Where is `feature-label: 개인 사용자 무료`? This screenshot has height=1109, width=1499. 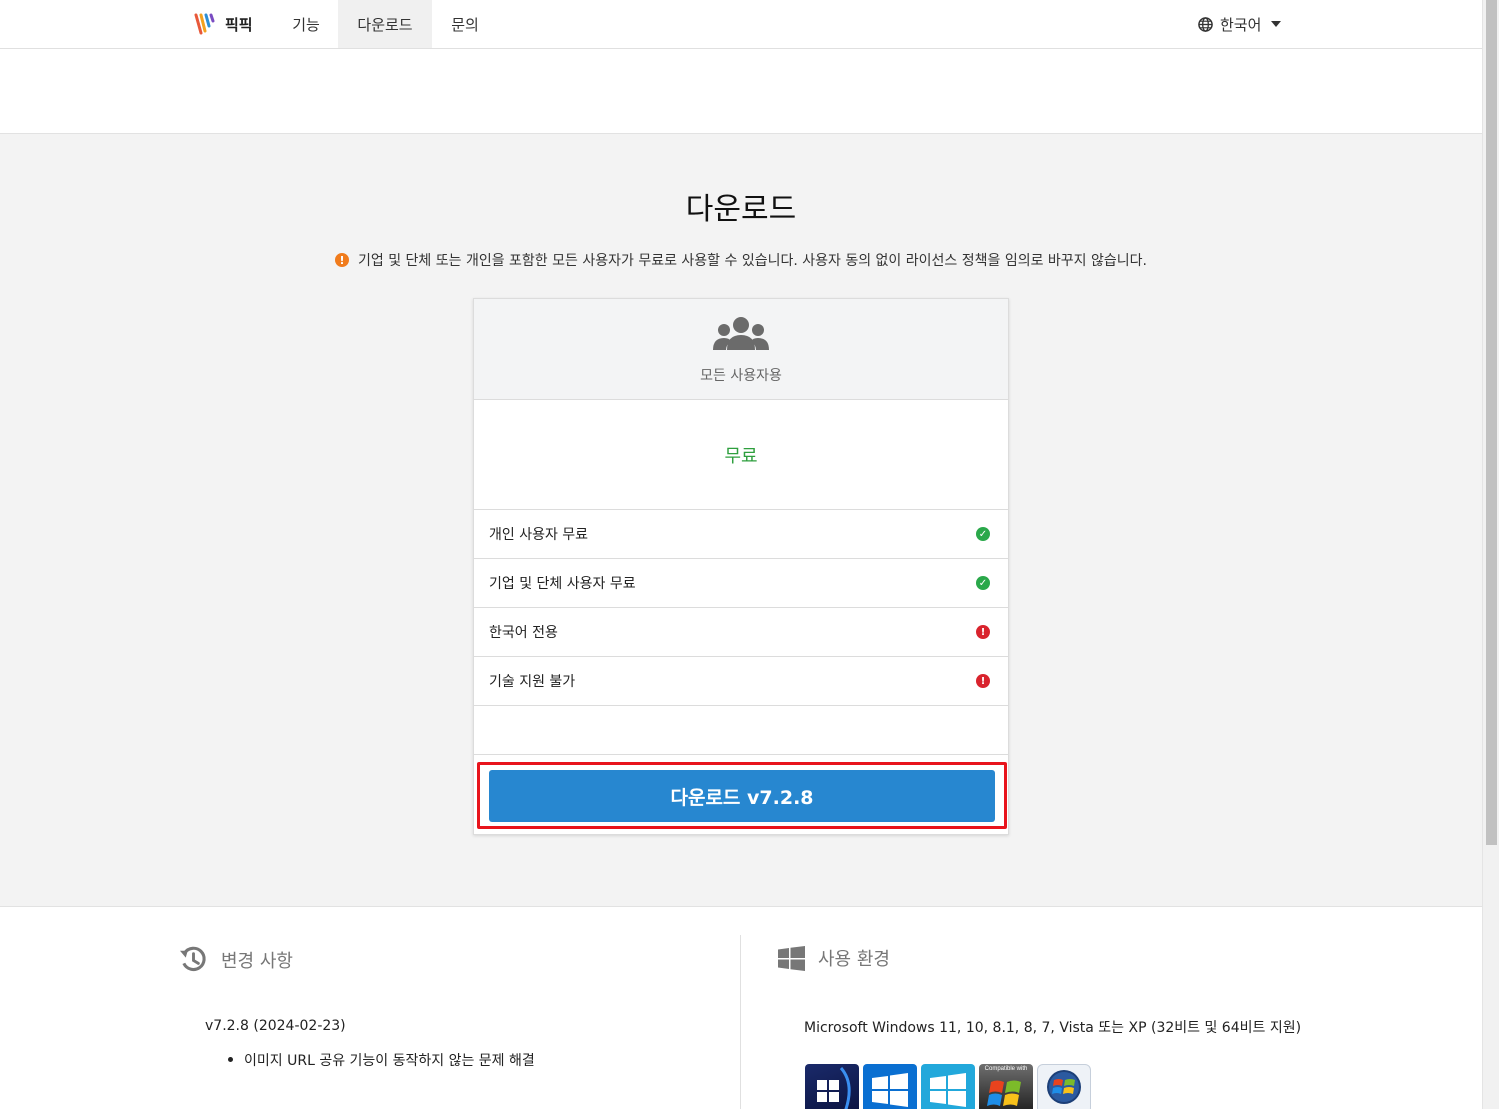 feature-label: 개인 사용자 무료 is located at coordinates (539, 535).